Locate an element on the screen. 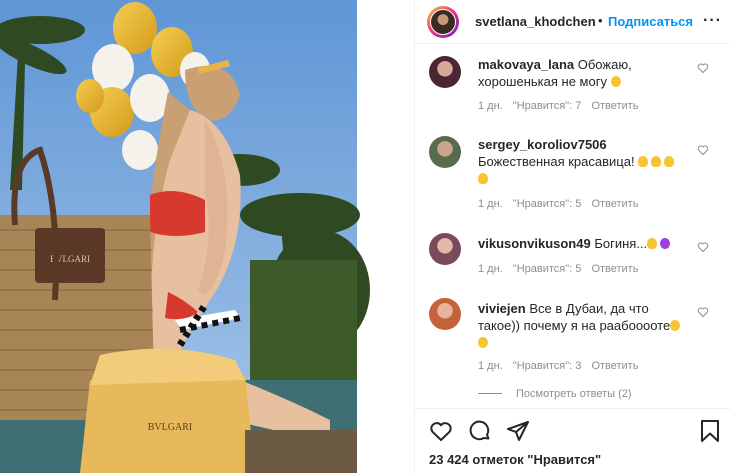 Image resolution: width=730 pixels, height=473 pixels. comment-username: vikusonvikuson49 is located at coordinates (534, 243).